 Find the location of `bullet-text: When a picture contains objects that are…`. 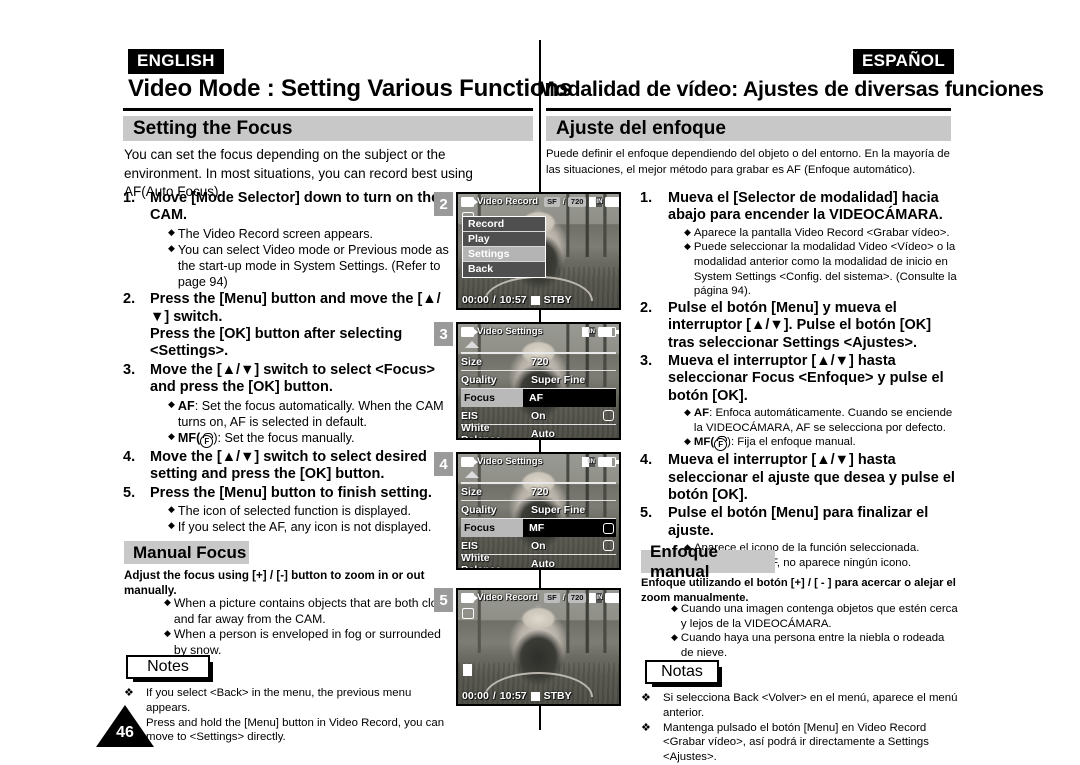

bullet-text: When a picture contains objects that are… is located at coordinates (312, 611).